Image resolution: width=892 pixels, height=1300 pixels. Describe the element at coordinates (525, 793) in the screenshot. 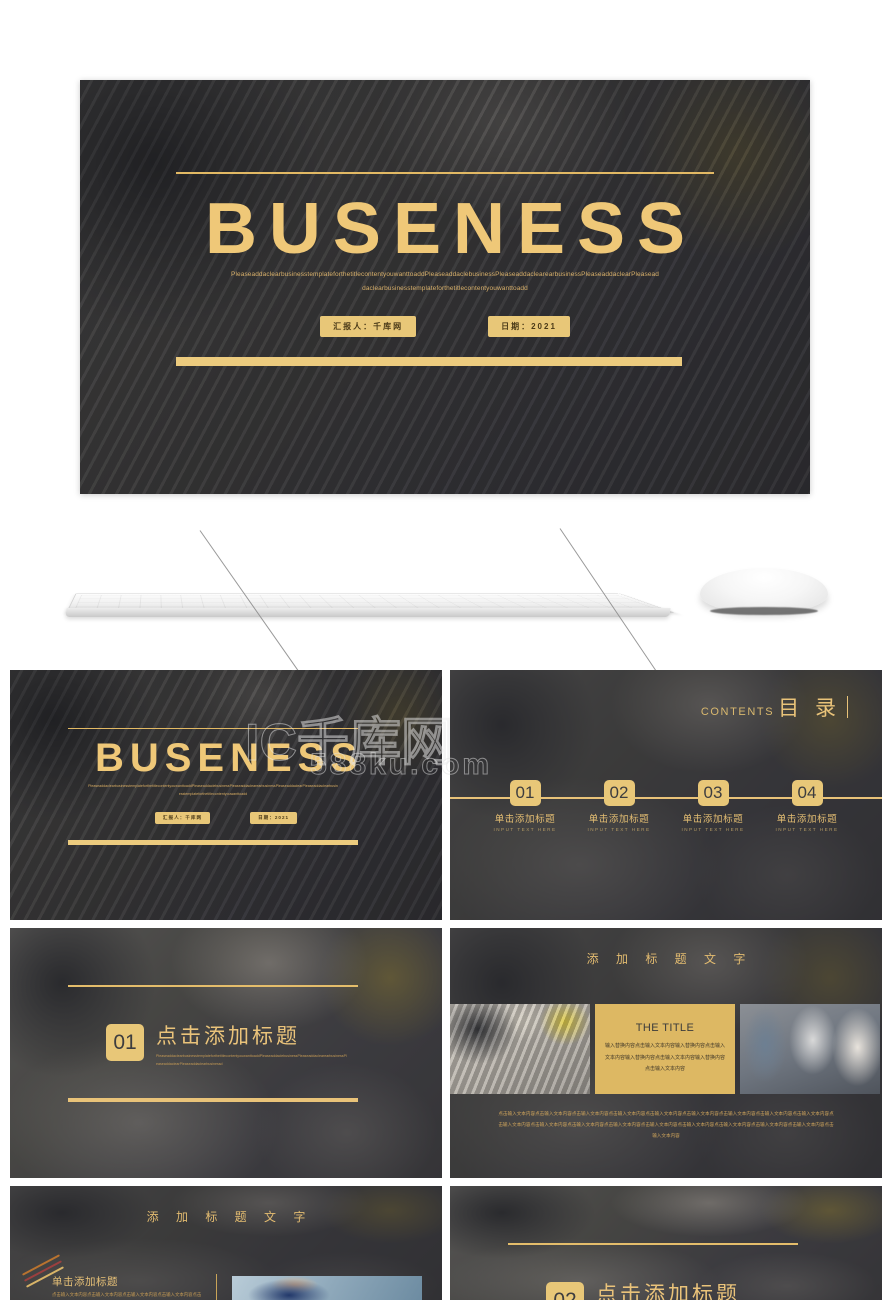

I see `contents-num-01: 01` at that location.